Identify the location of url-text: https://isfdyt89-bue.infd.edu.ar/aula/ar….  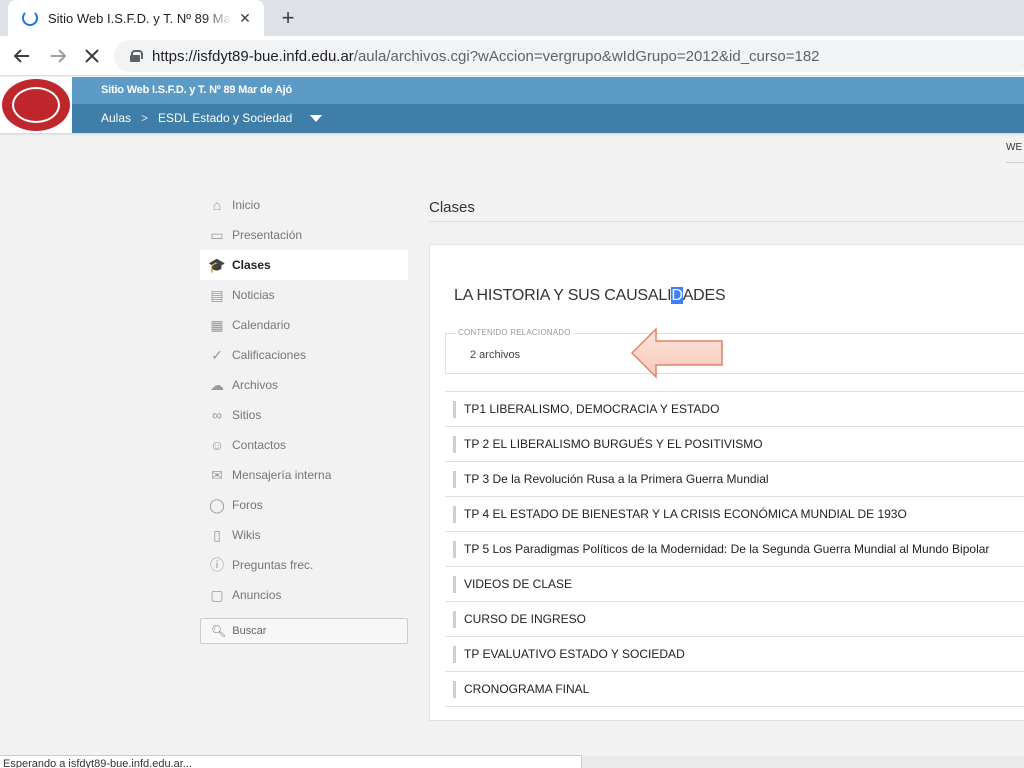
(486, 56).